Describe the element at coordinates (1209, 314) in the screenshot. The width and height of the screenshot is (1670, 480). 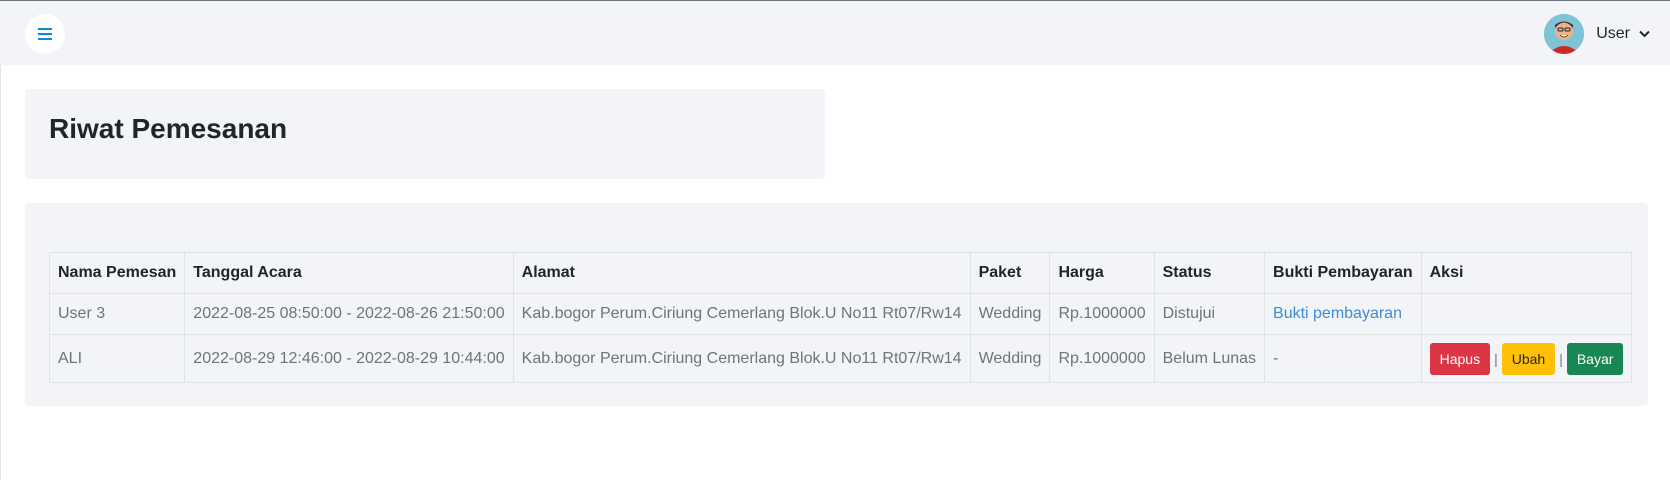
I see `cell-status: Distujui` at that location.